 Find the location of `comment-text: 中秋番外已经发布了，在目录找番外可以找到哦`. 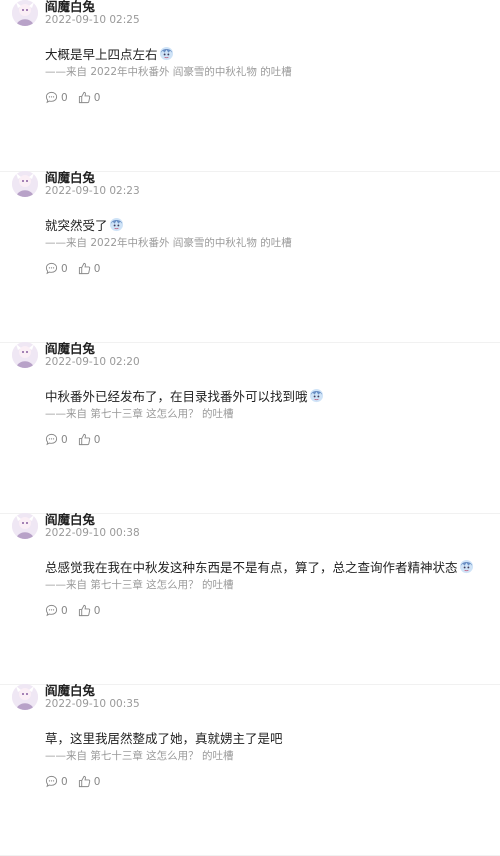

comment-text: 中秋番外已经发布了，在目录找番外可以找到哦 is located at coordinates (184, 395).